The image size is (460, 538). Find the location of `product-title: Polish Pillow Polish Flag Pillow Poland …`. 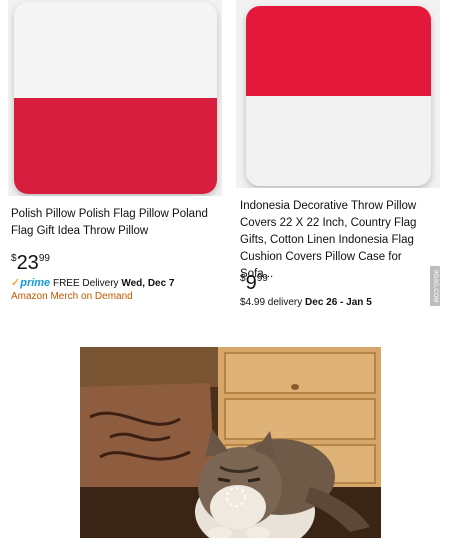

product-title: Polish Pillow Polish Flag Pillow Poland … is located at coordinates (111, 223).